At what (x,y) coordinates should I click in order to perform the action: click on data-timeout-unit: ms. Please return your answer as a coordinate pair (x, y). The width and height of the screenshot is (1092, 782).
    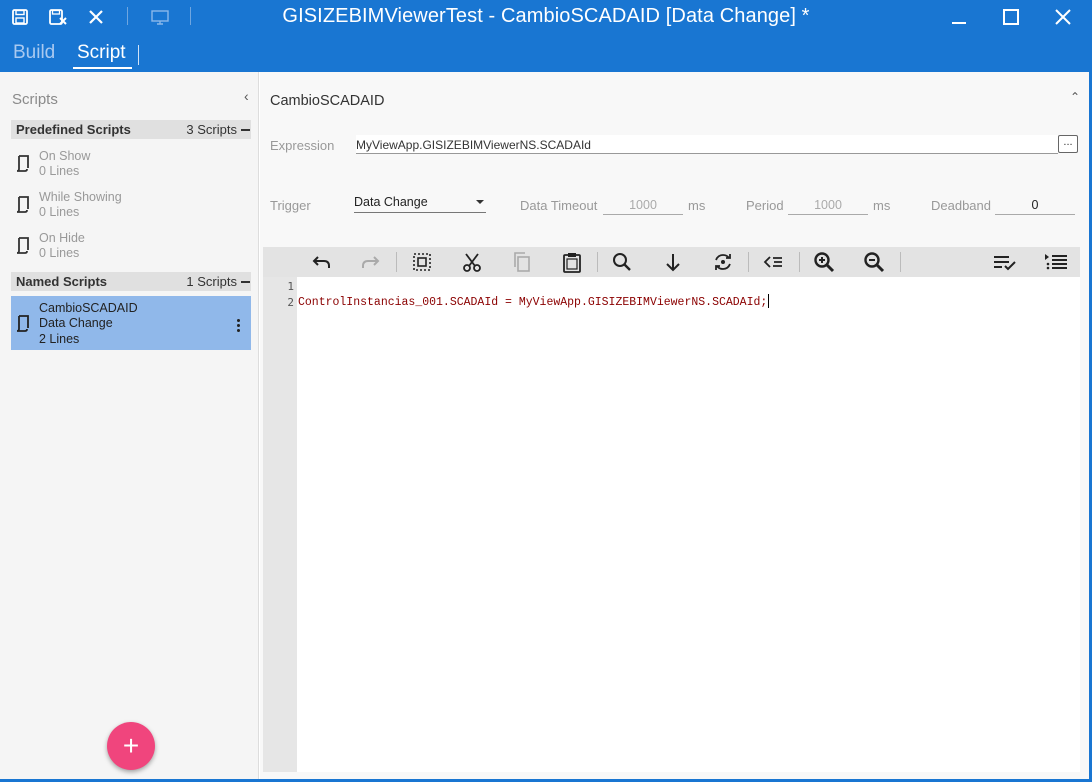
    Looking at the image, I should click on (697, 205).